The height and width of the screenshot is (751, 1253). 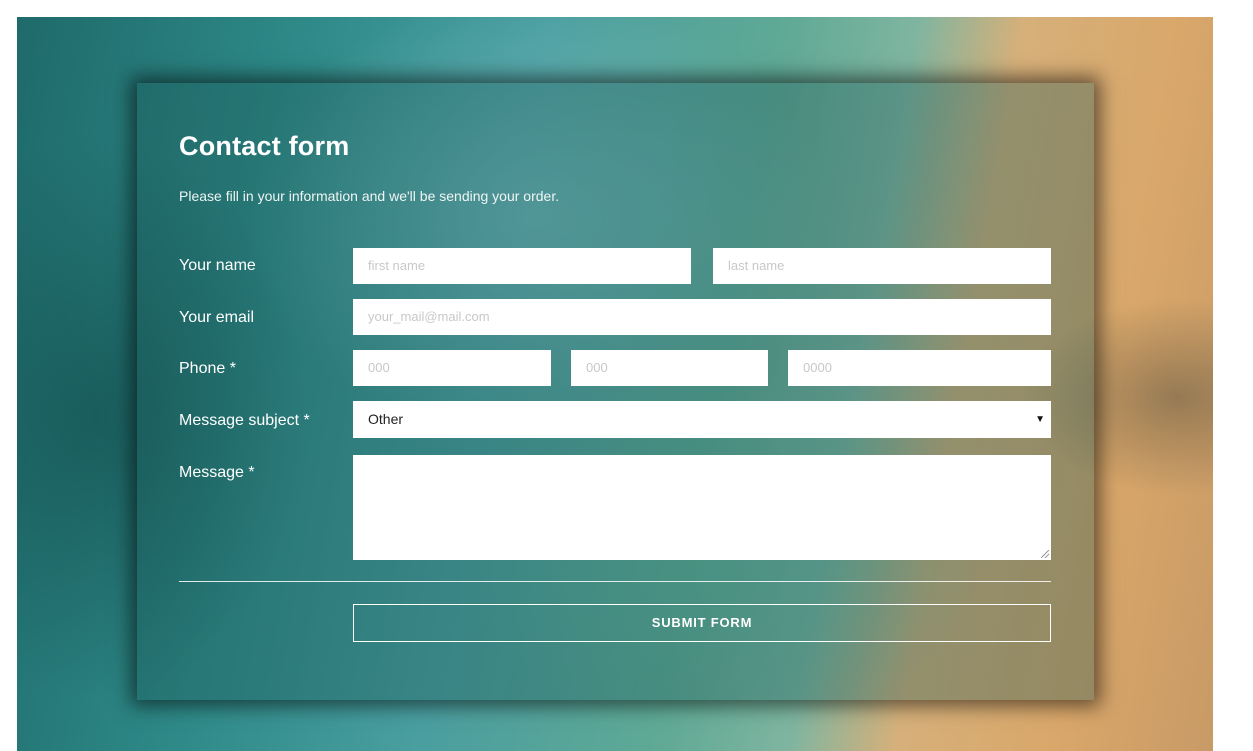 What do you see at coordinates (817, 367) in the screenshot?
I see `phone-line-placeholder: 0000` at bounding box center [817, 367].